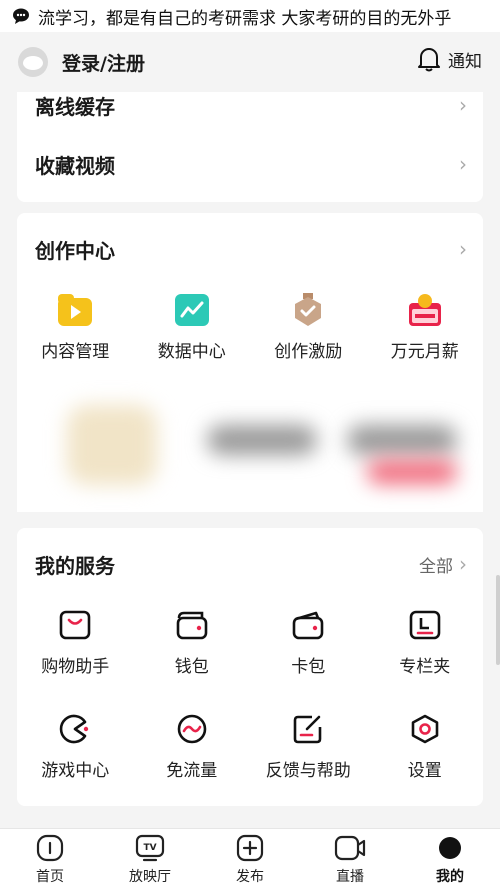 This screenshot has width=500, height=890. I want to click on my-services-header: 我的服务 全部 ›, so click(251, 564).